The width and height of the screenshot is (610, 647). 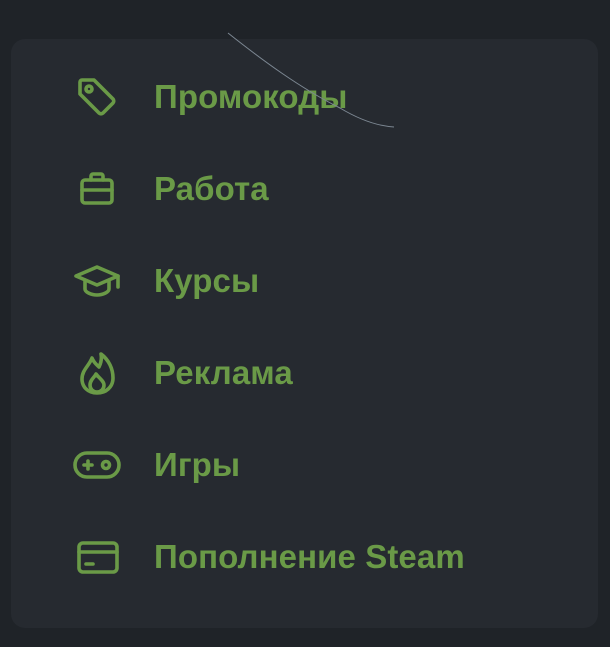 What do you see at coordinates (304, 189) in the screenshot?
I see `menu-item-work: Работа` at bounding box center [304, 189].